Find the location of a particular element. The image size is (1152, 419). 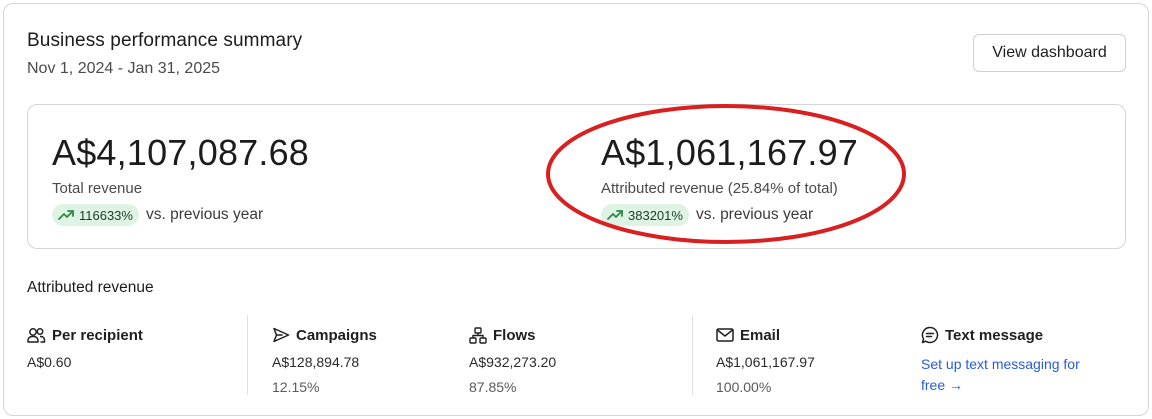

total-revenue-trend: 116633% vs. previous year is located at coordinates (157, 215).